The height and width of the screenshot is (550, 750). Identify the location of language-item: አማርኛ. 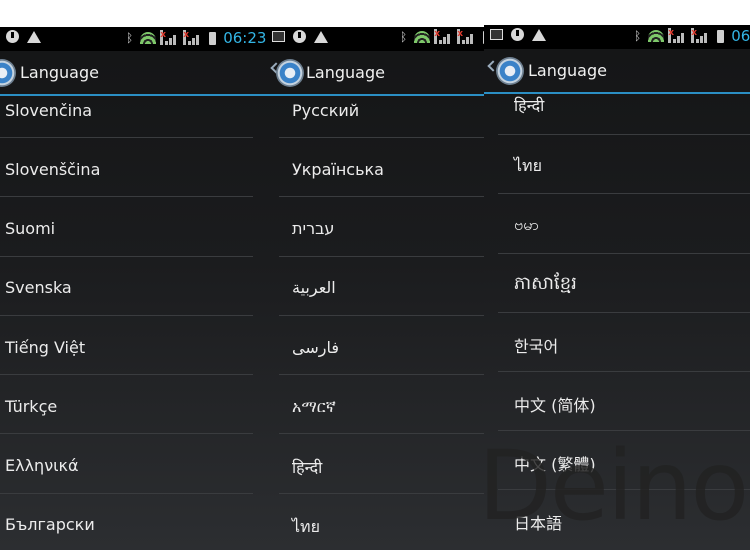
(314, 407).